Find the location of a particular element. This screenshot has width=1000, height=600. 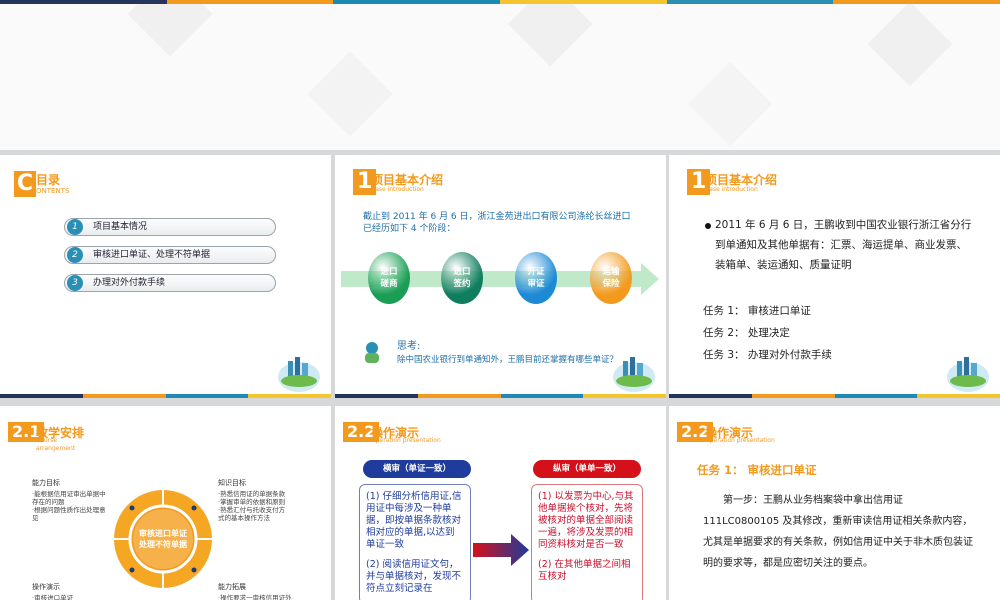

quadrant-line: ·能根据信用证审出单据中 is located at coordinates (69, 494).